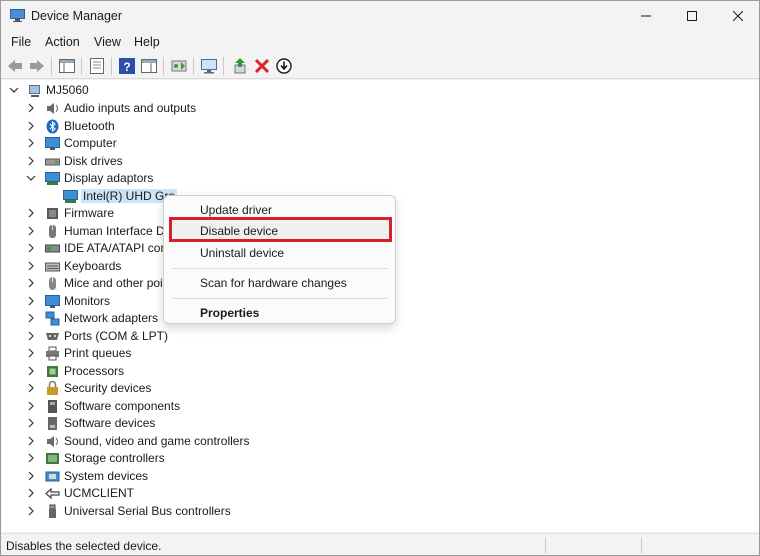  I want to click on tree-item-label: Disk drives, so click(93, 161).